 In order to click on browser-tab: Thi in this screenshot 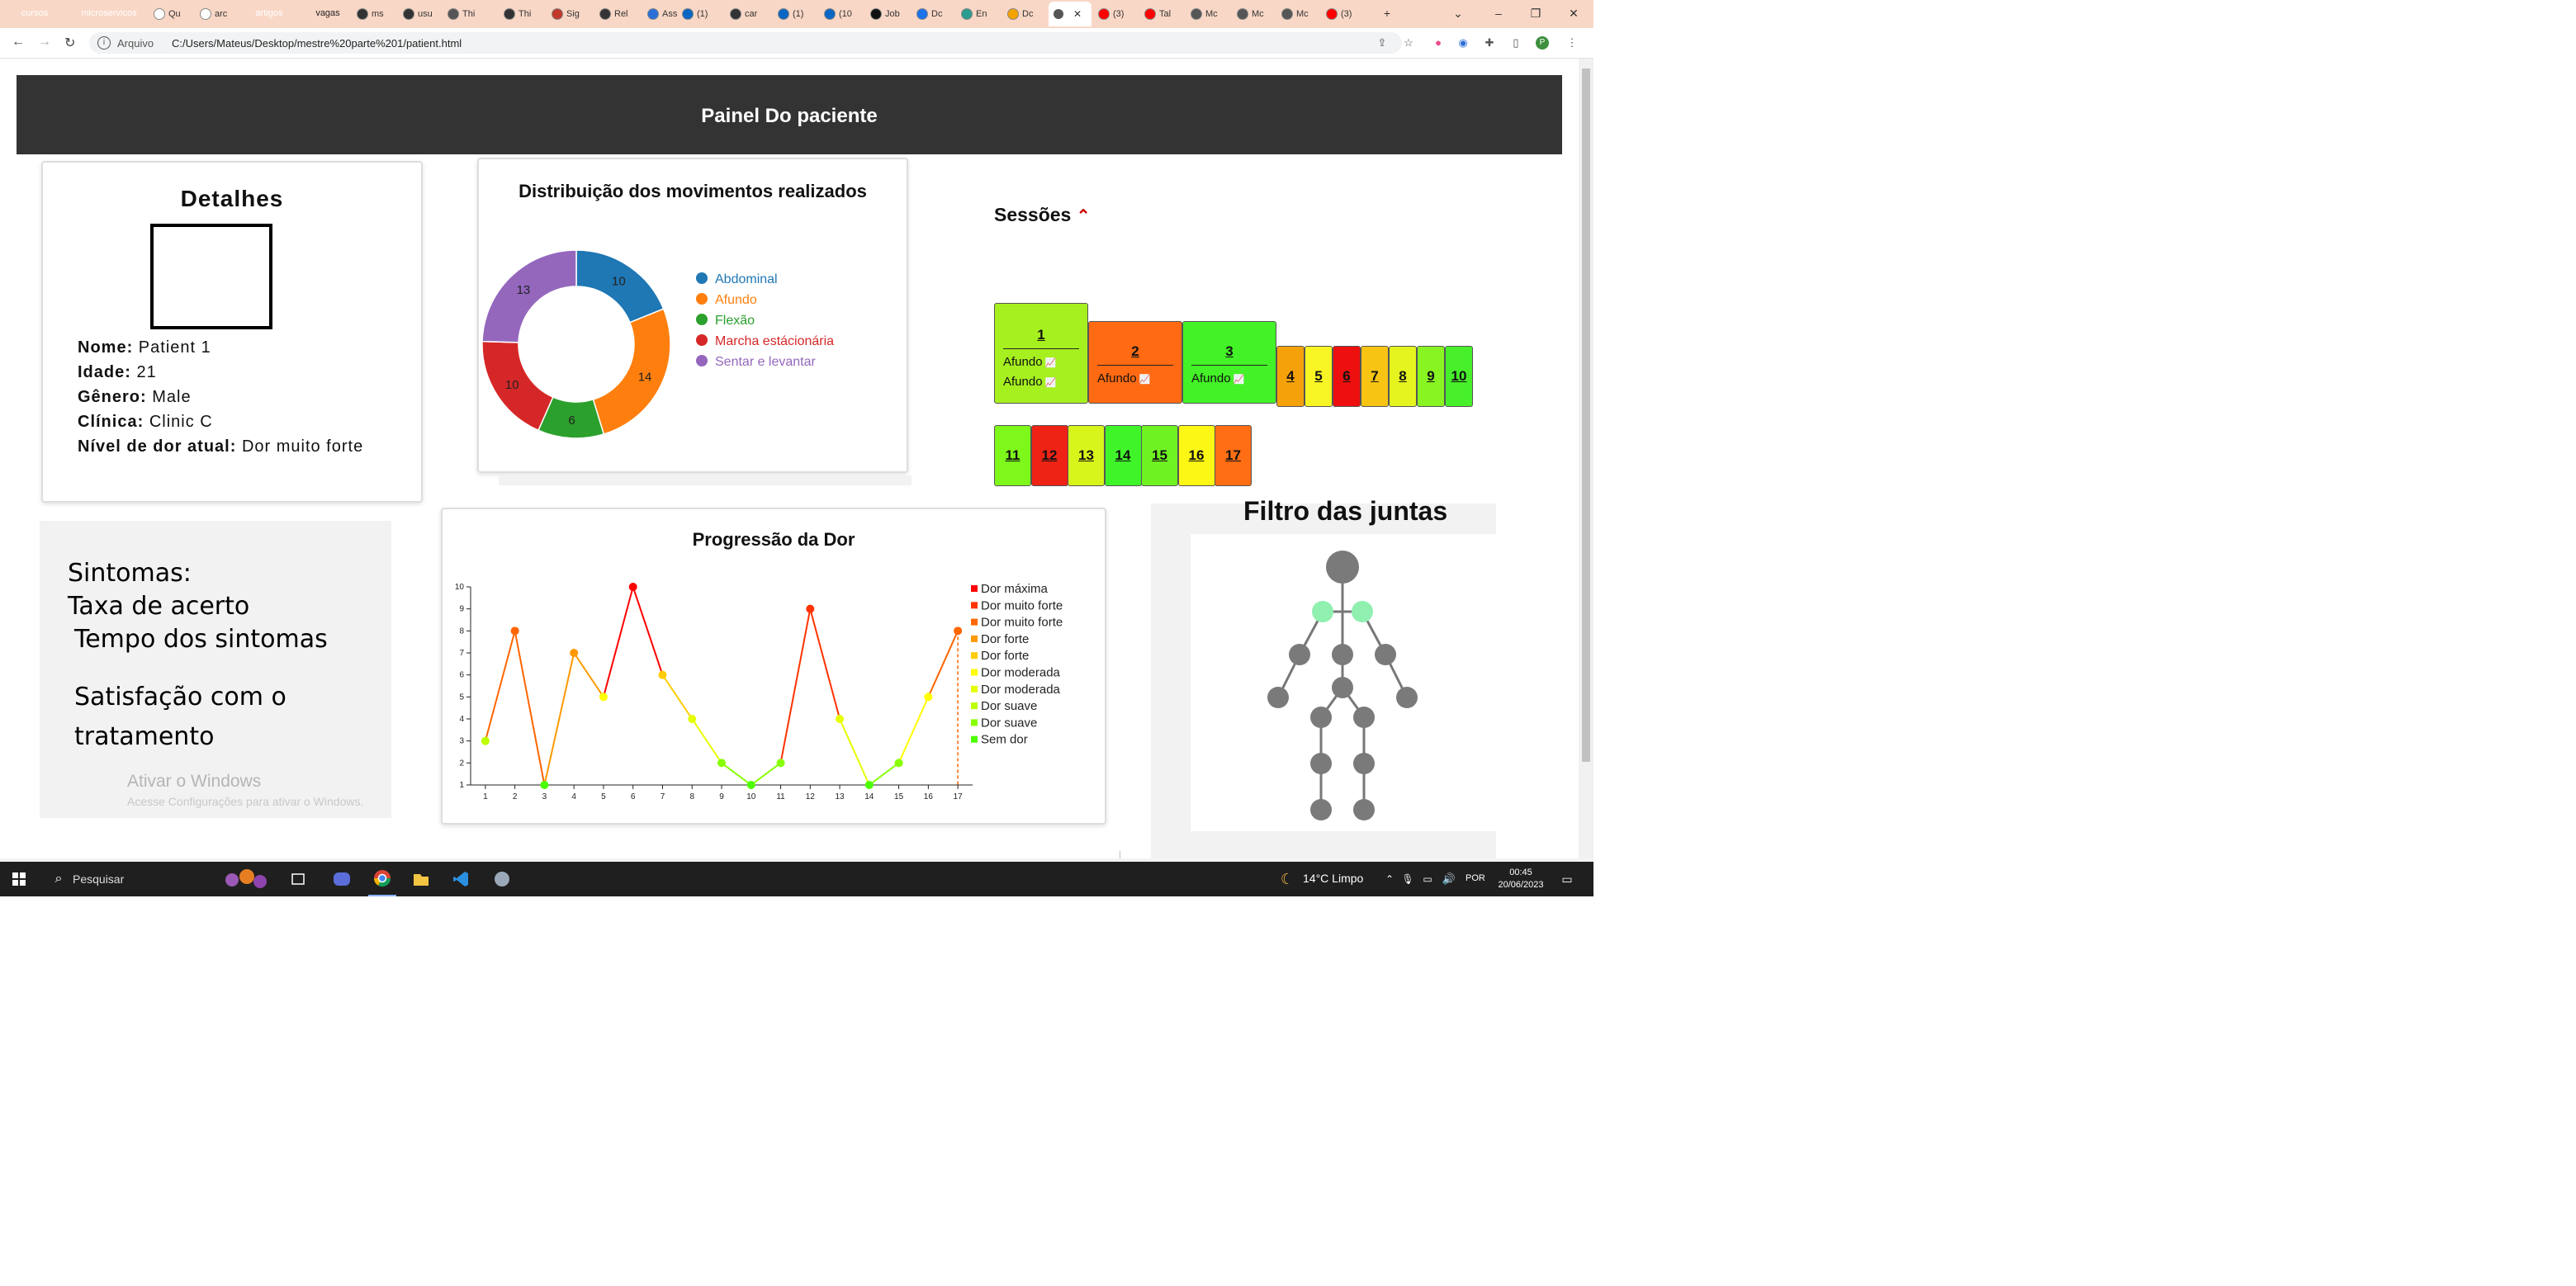, I will do `click(524, 14)`.